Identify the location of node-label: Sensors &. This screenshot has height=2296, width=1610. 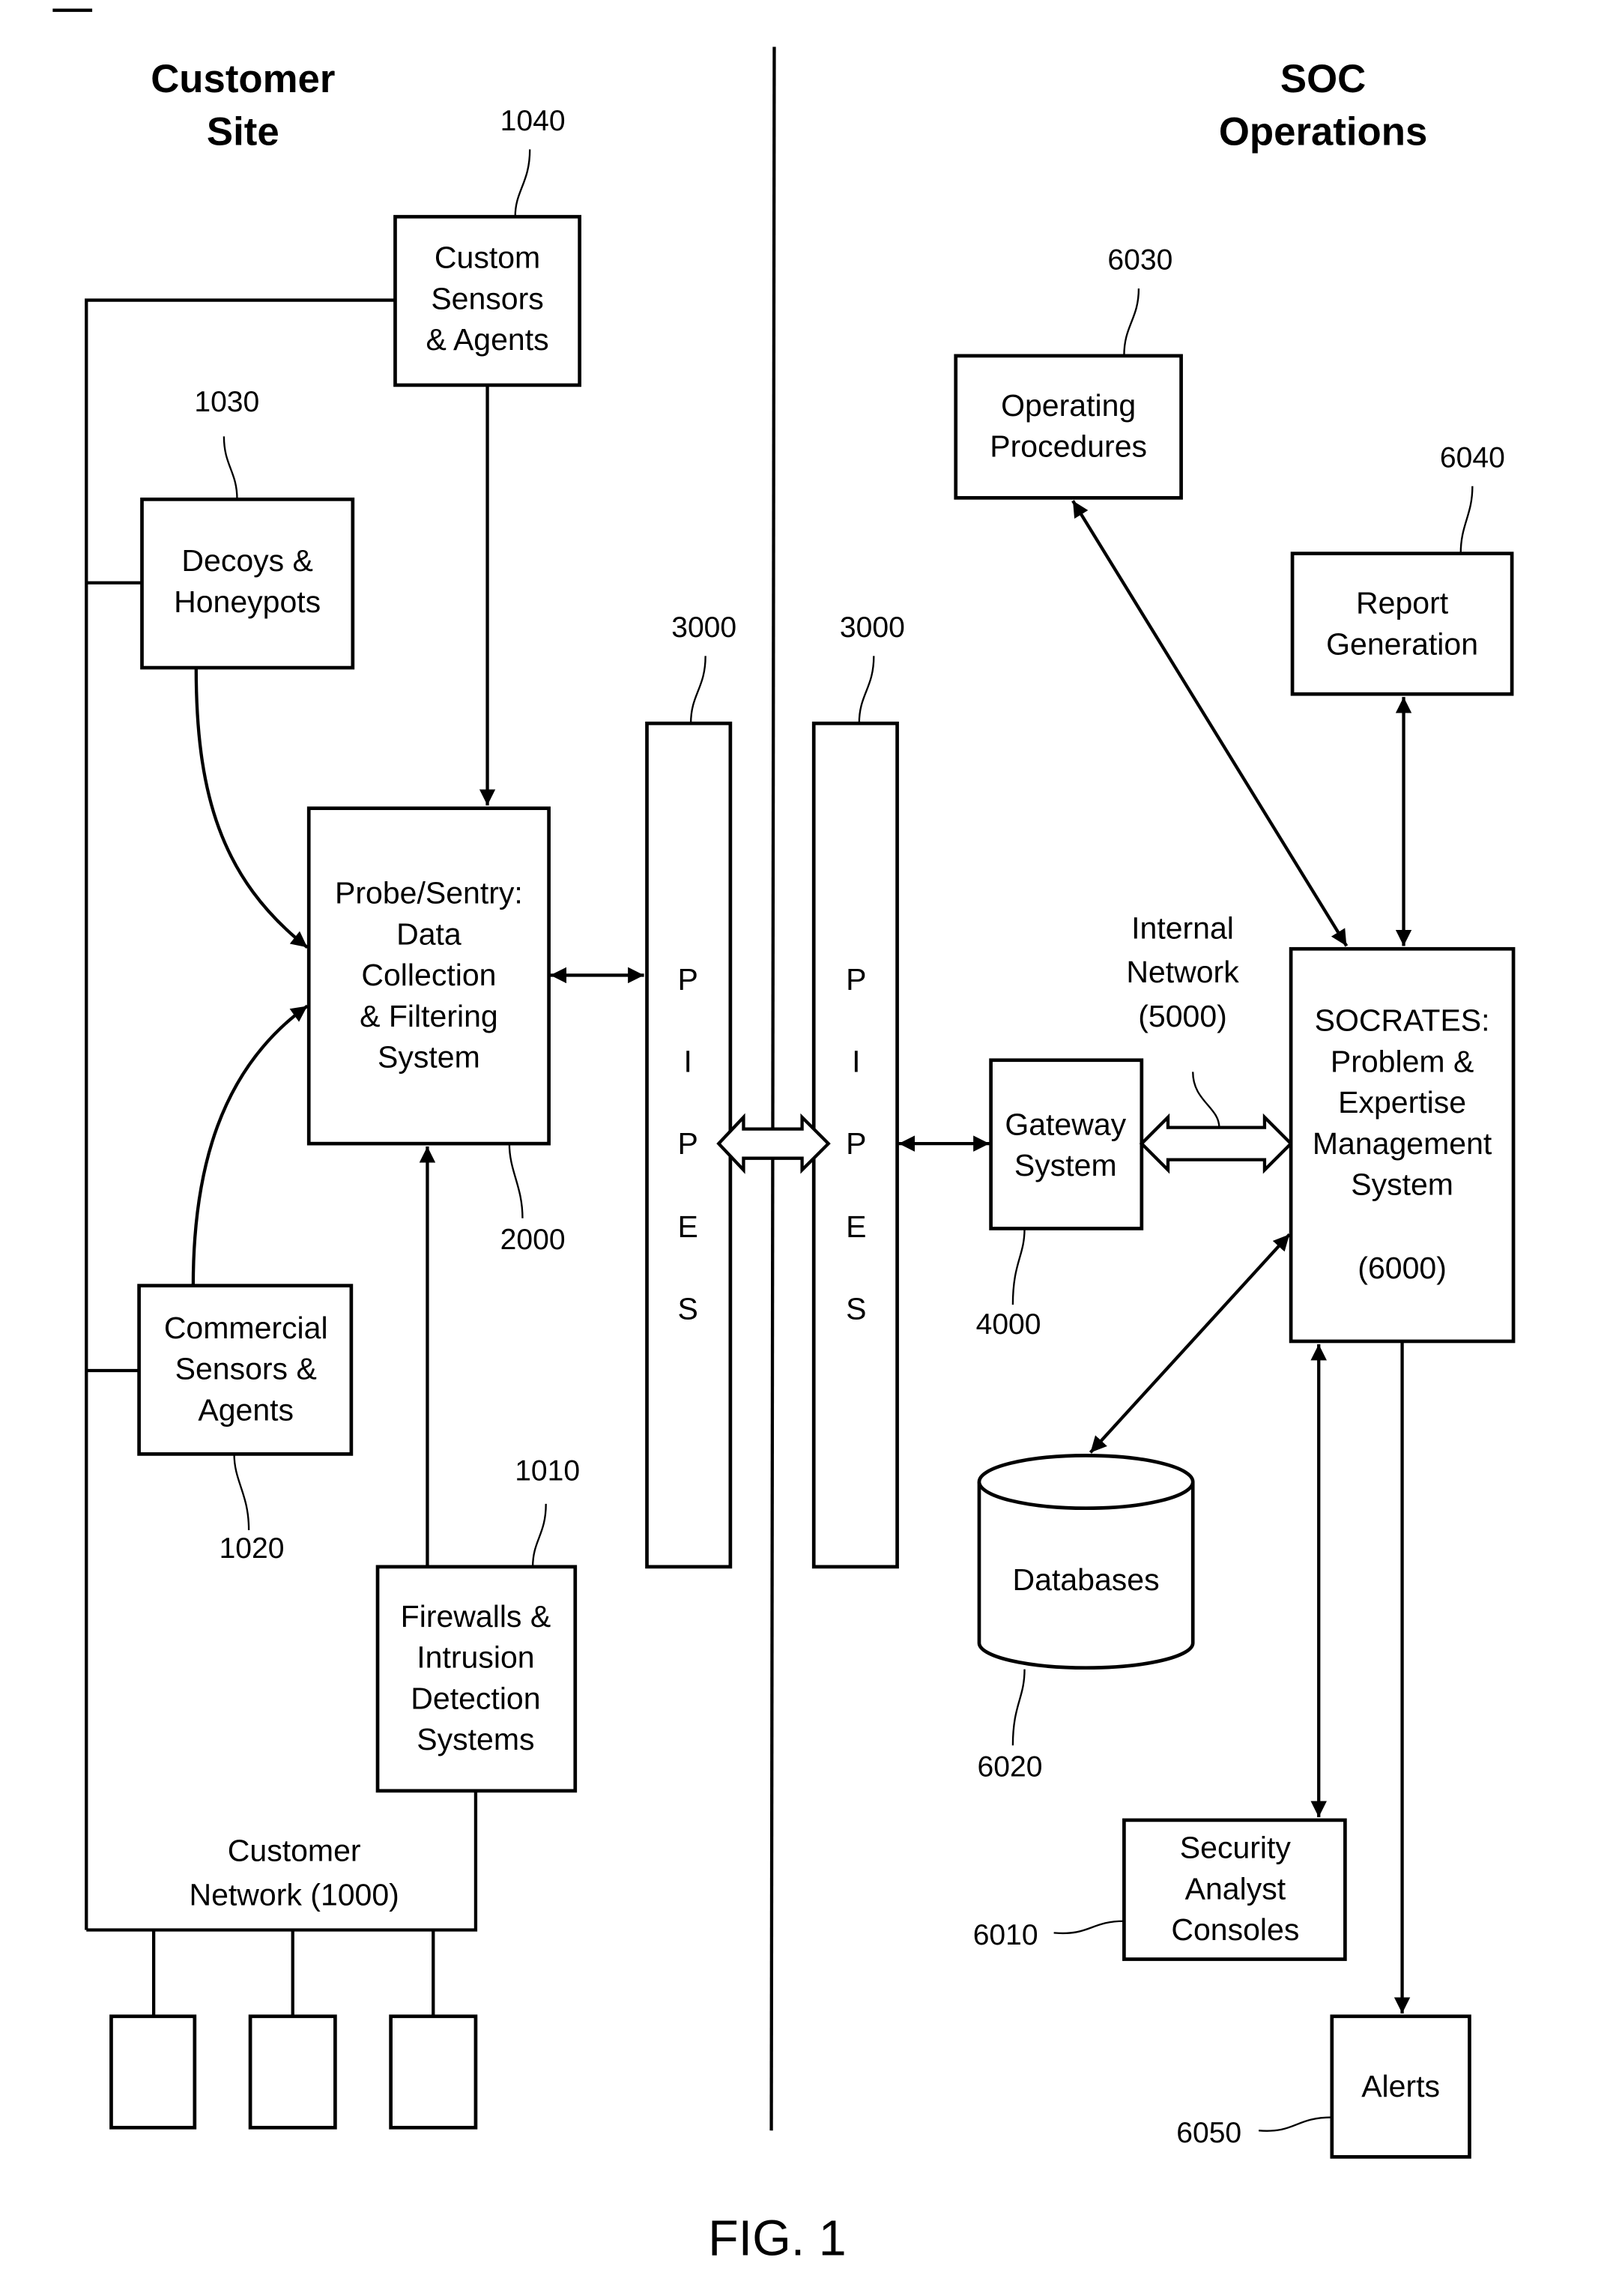
(246, 1369).